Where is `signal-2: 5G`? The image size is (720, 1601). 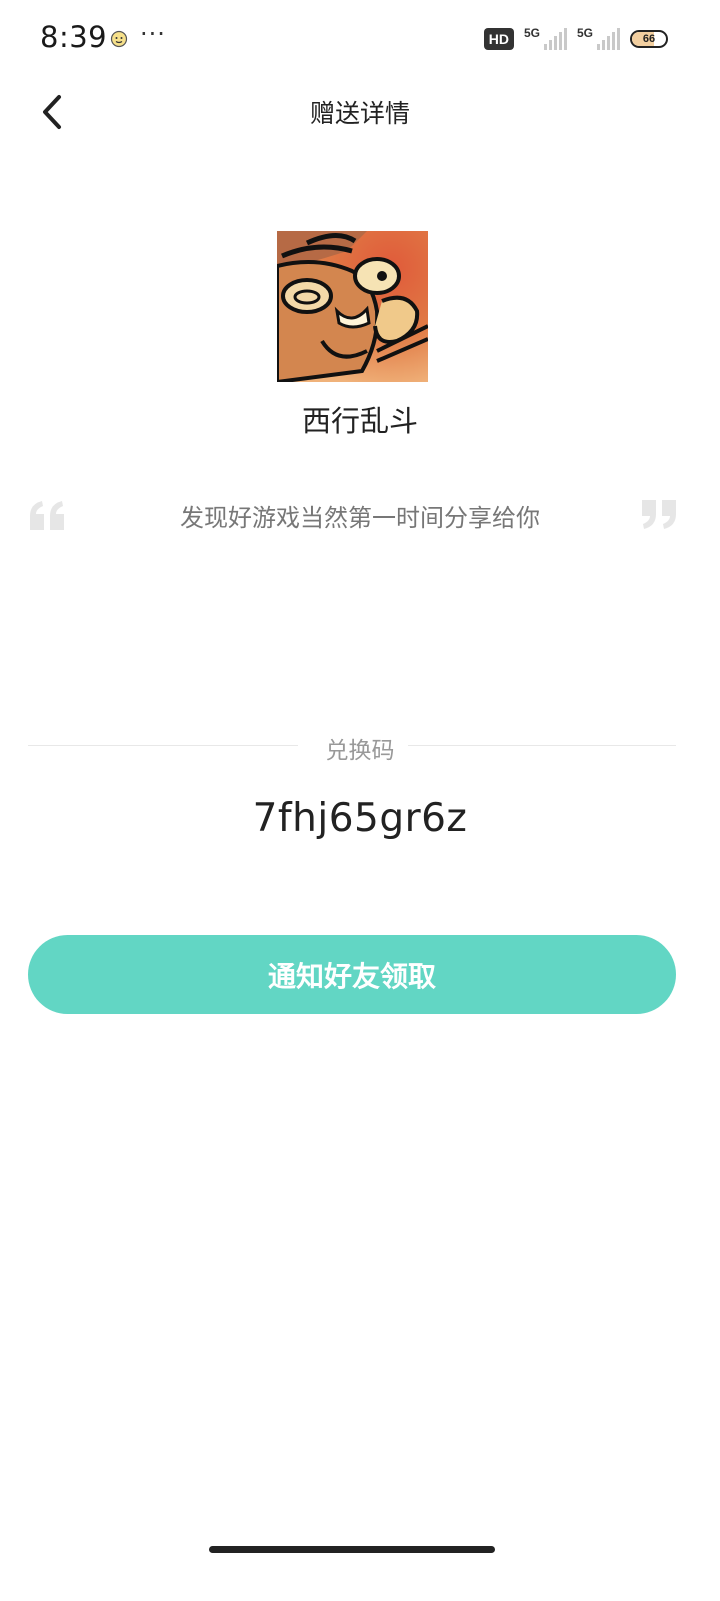
signal-2: 5G is located at coordinates (598, 38).